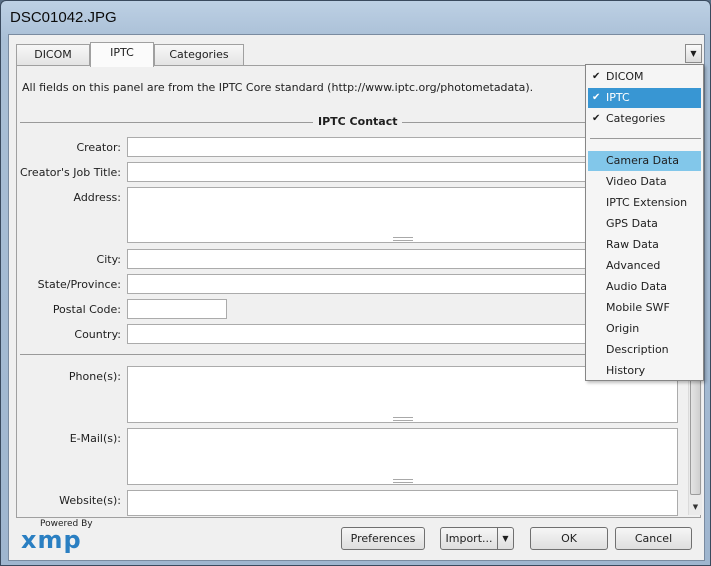 This screenshot has height=566, width=711. What do you see at coordinates (70, 172) in the screenshot?
I see `job-title-label: Creator's Job Title:` at bounding box center [70, 172].